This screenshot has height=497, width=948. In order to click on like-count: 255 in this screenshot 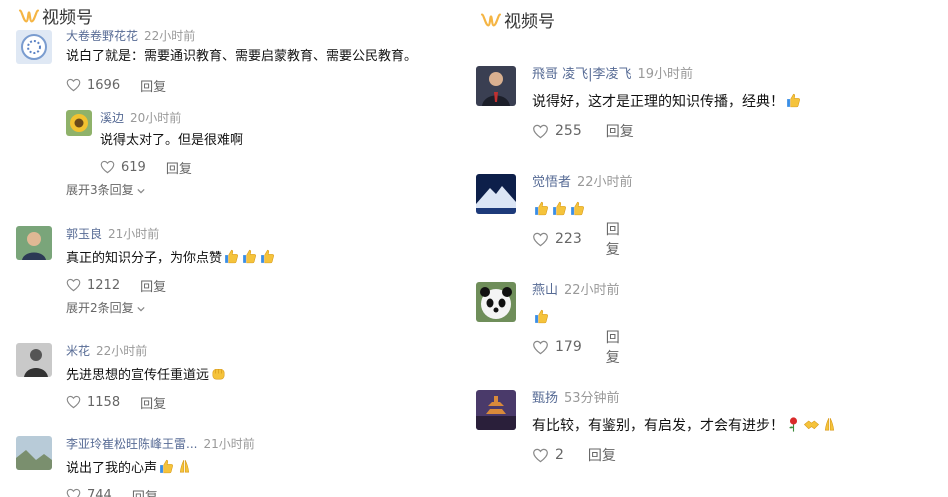, I will do `click(568, 131)`.